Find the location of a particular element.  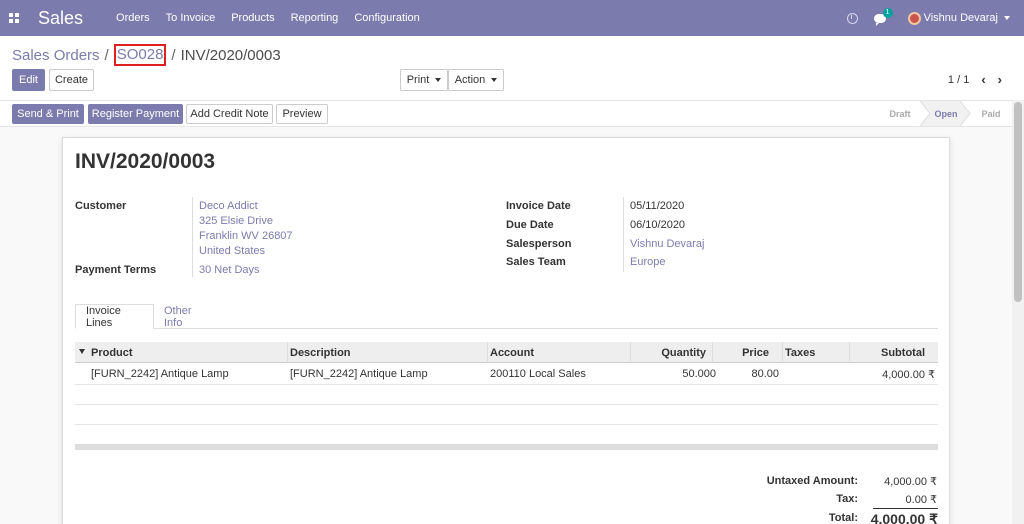

column-header-taxes: Taxes is located at coordinates (800, 352).